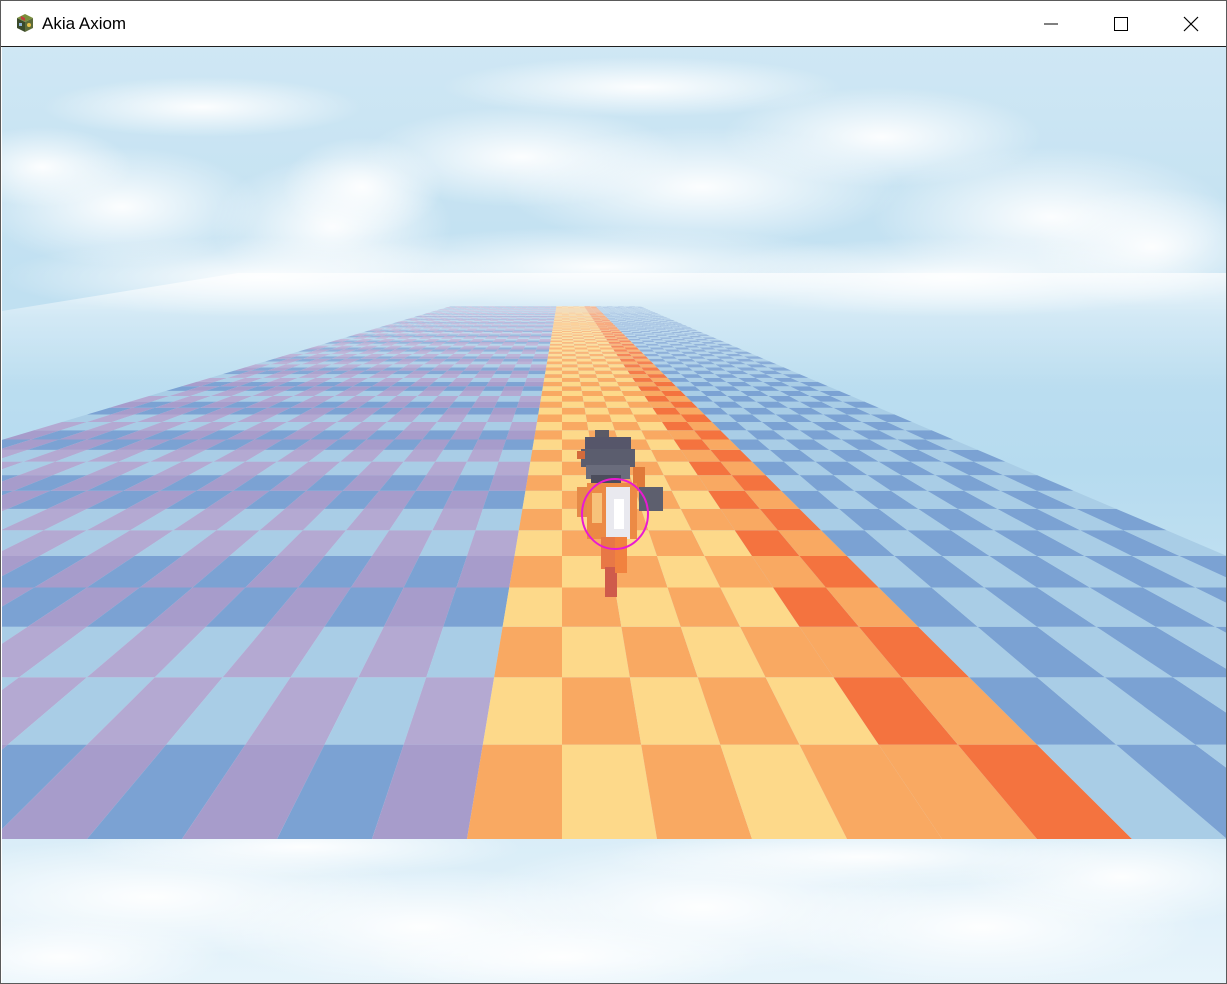 This screenshot has width=1227, height=984. I want to click on minimize-button, so click(1051, 23).